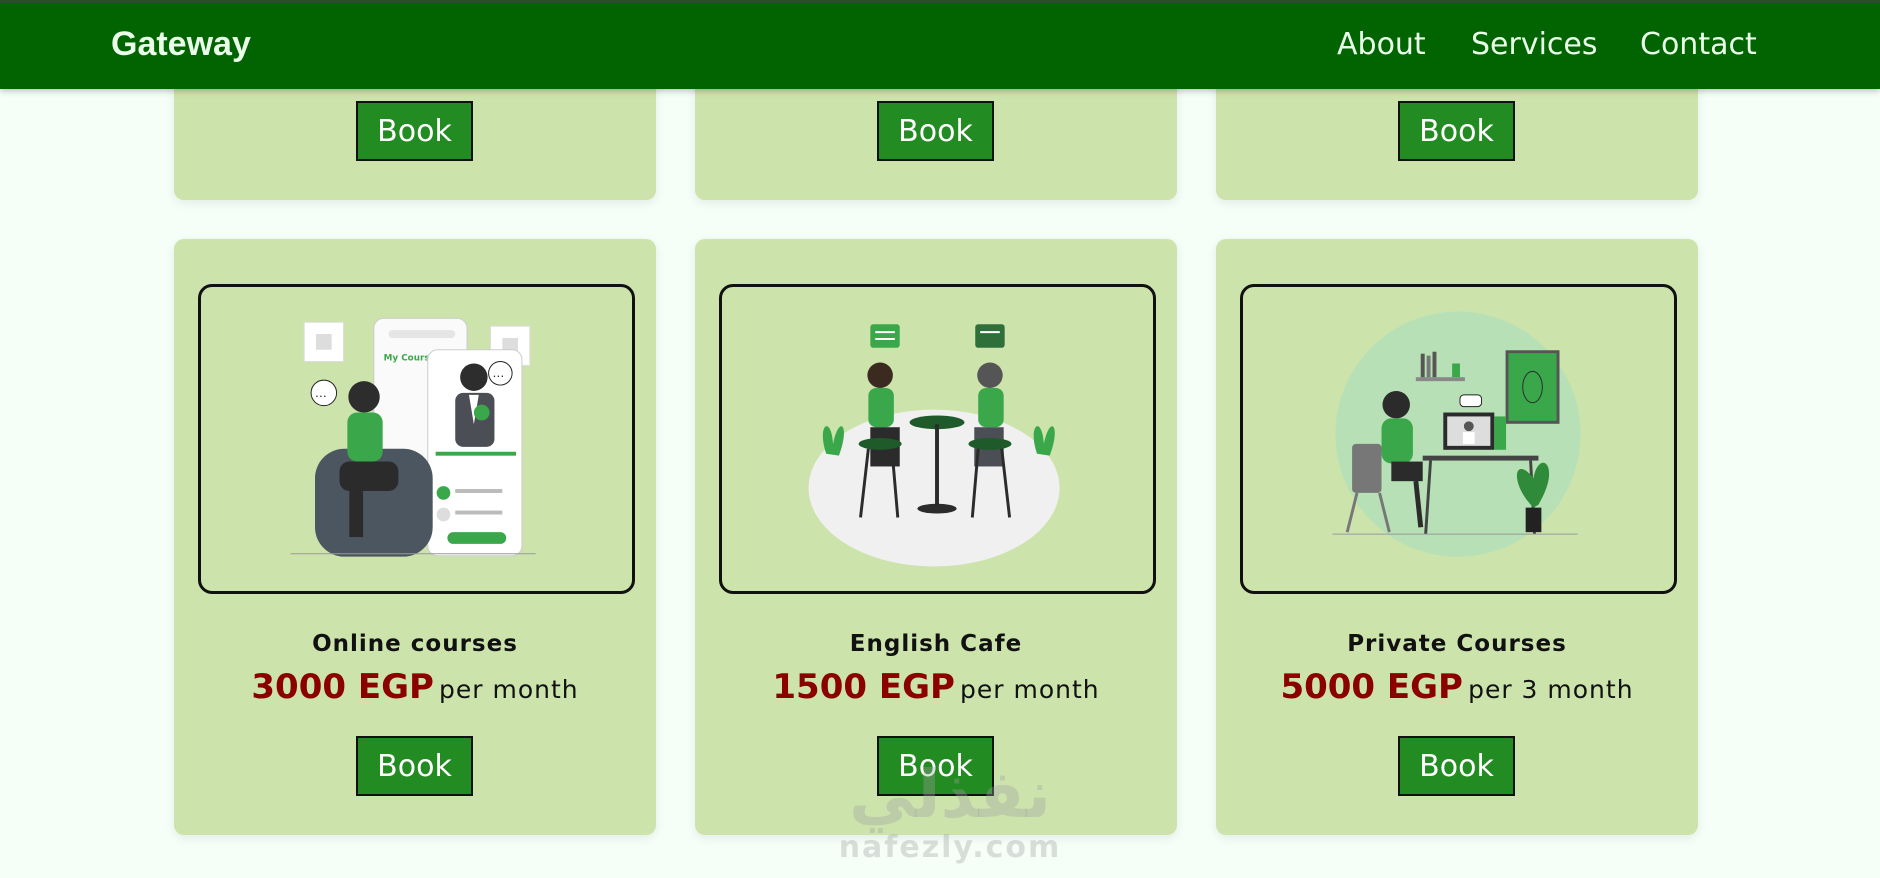  Describe the element at coordinates (936, 644) in the screenshot. I see `card-title: English Cafe` at that location.